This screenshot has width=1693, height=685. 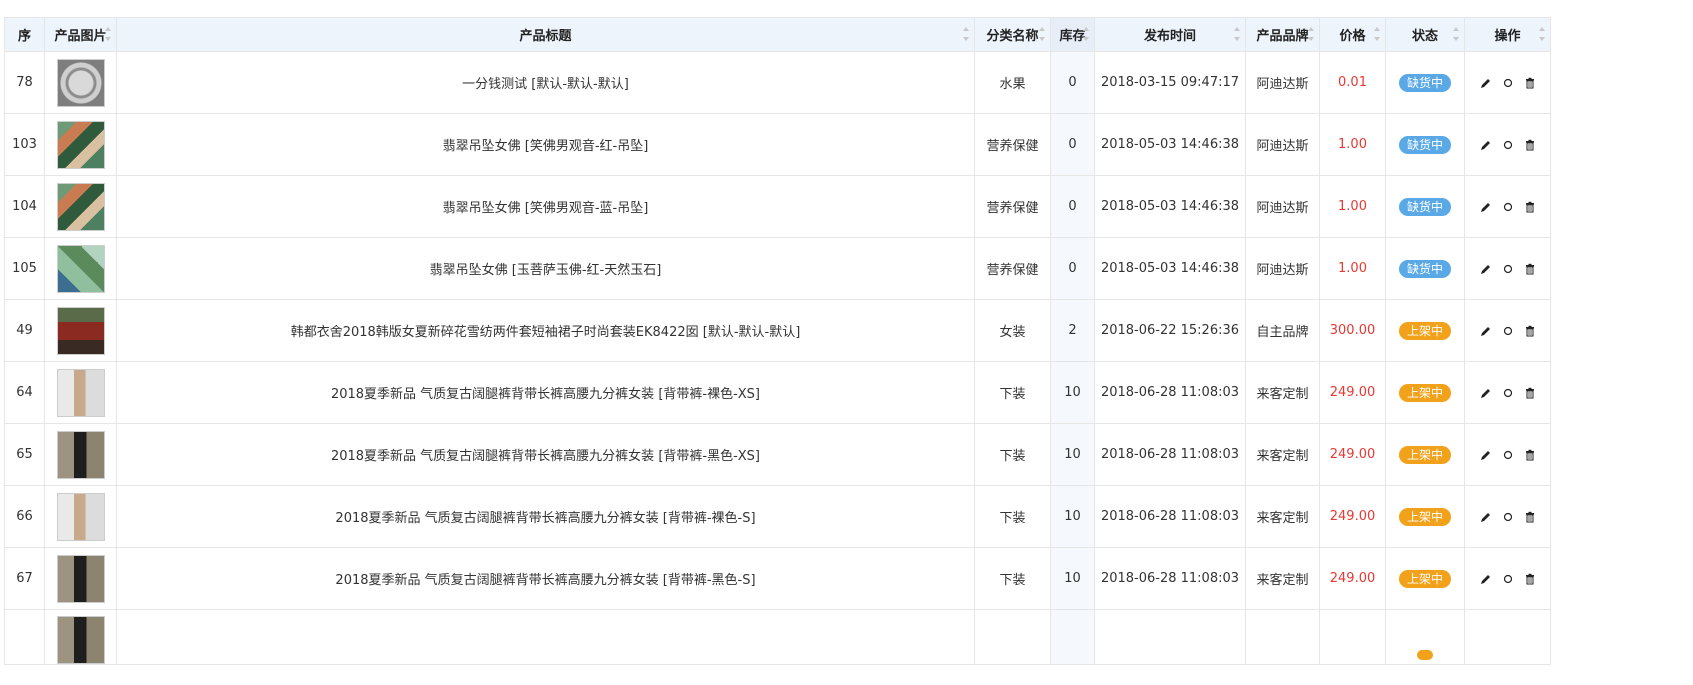 What do you see at coordinates (1352, 144) in the screenshot?
I see `product-price: 1.00` at bounding box center [1352, 144].